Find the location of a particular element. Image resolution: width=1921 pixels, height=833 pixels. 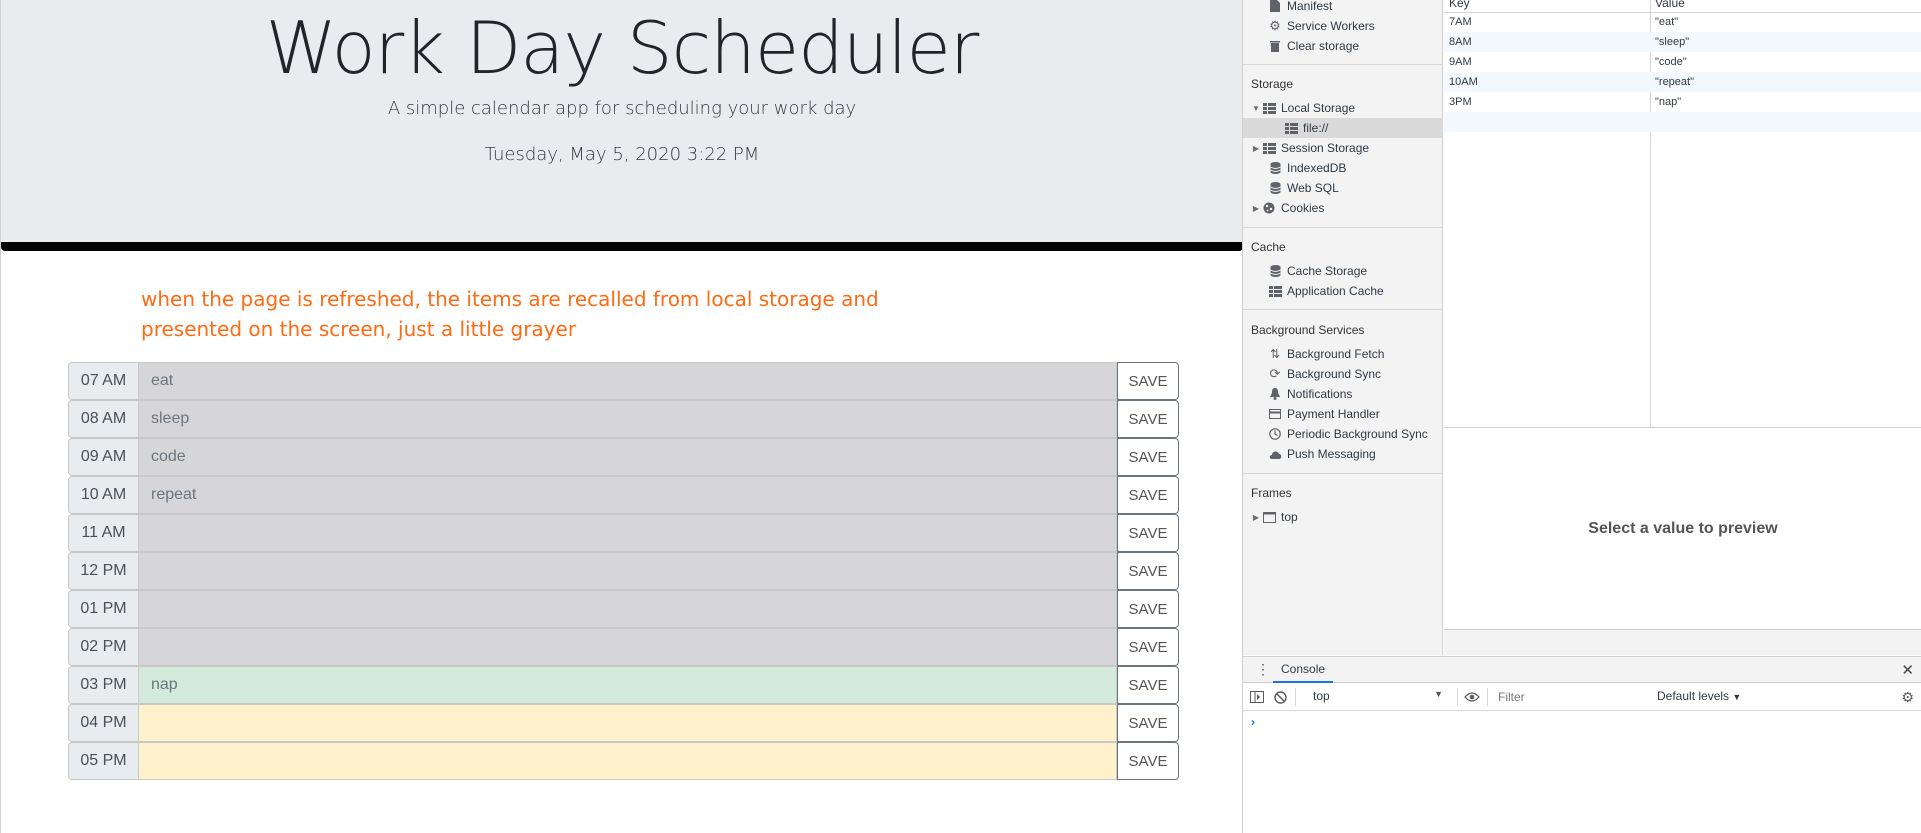

sidebar-item-indexeddb: IndexedDB is located at coordinates (1343, 168).